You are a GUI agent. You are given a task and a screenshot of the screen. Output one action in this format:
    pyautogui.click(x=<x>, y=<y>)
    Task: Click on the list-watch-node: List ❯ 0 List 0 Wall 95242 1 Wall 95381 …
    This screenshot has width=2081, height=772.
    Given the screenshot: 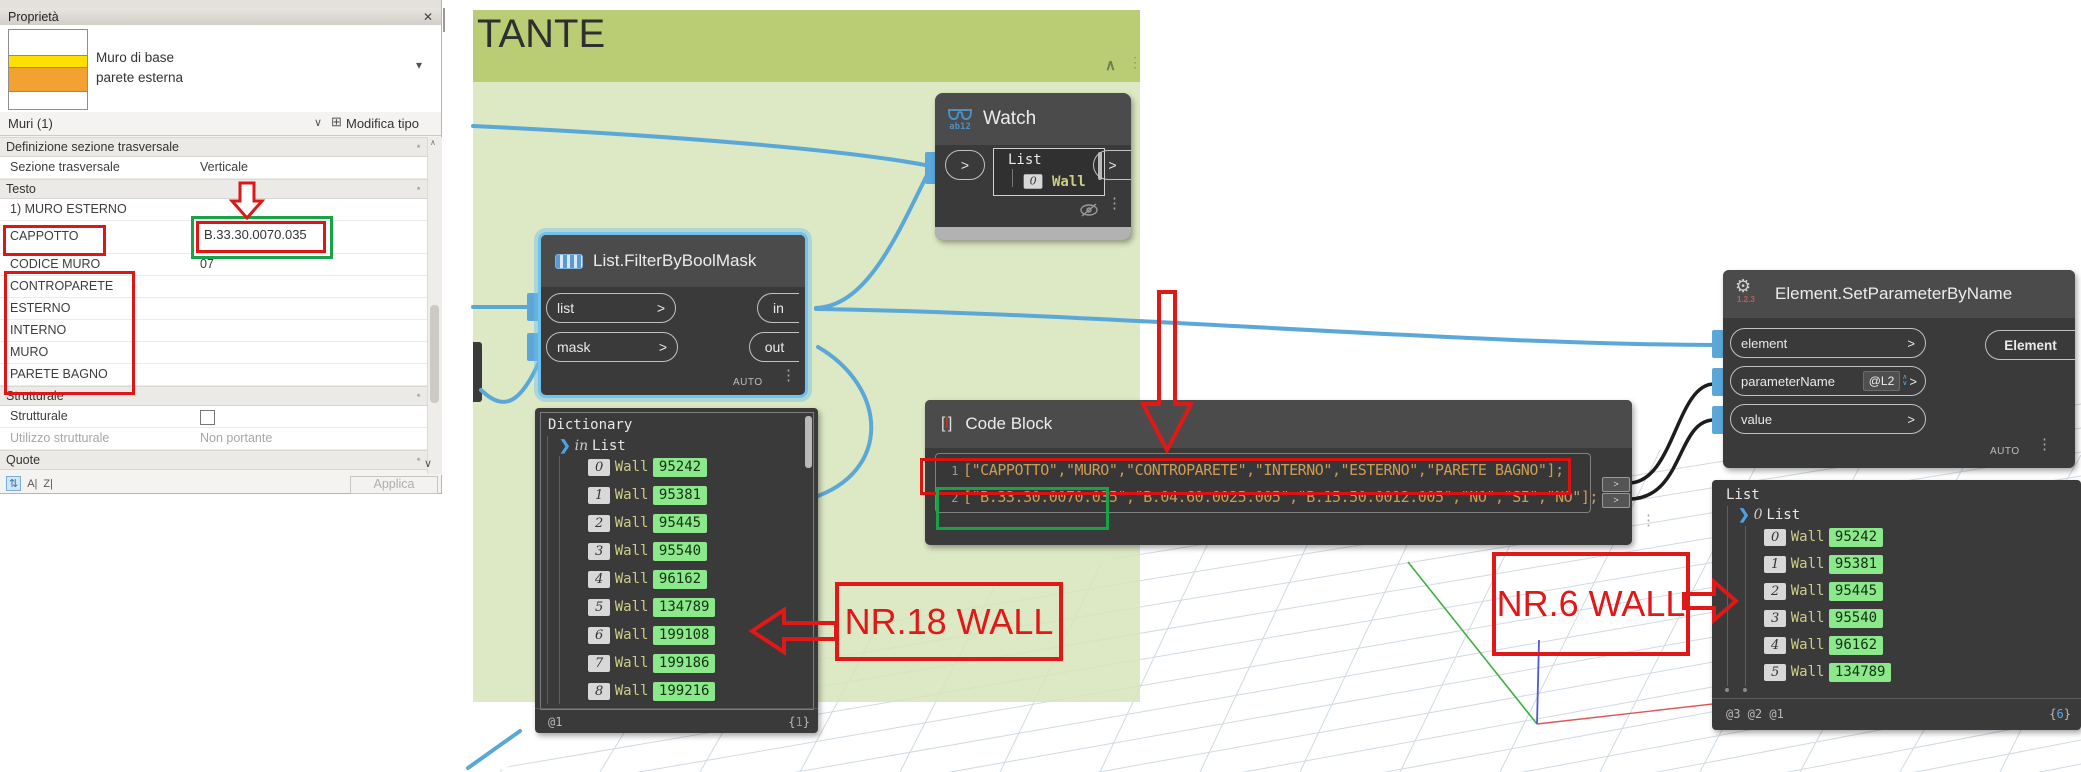 What is the action you would take?
    pyautogui.click(x=1896, y=605)
    